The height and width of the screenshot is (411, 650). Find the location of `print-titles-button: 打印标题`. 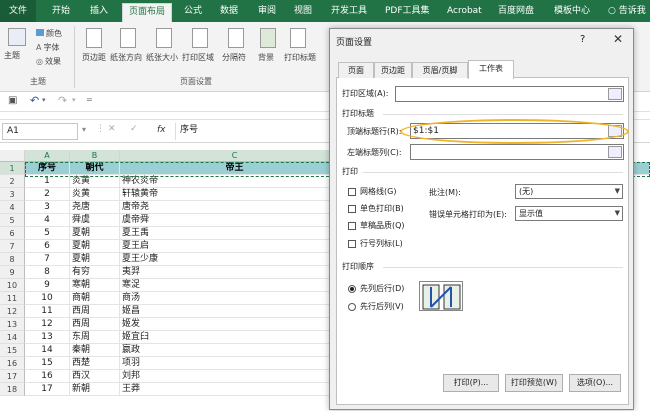

print-titles-button: 打印标题 is located at coordinates (300, 57).